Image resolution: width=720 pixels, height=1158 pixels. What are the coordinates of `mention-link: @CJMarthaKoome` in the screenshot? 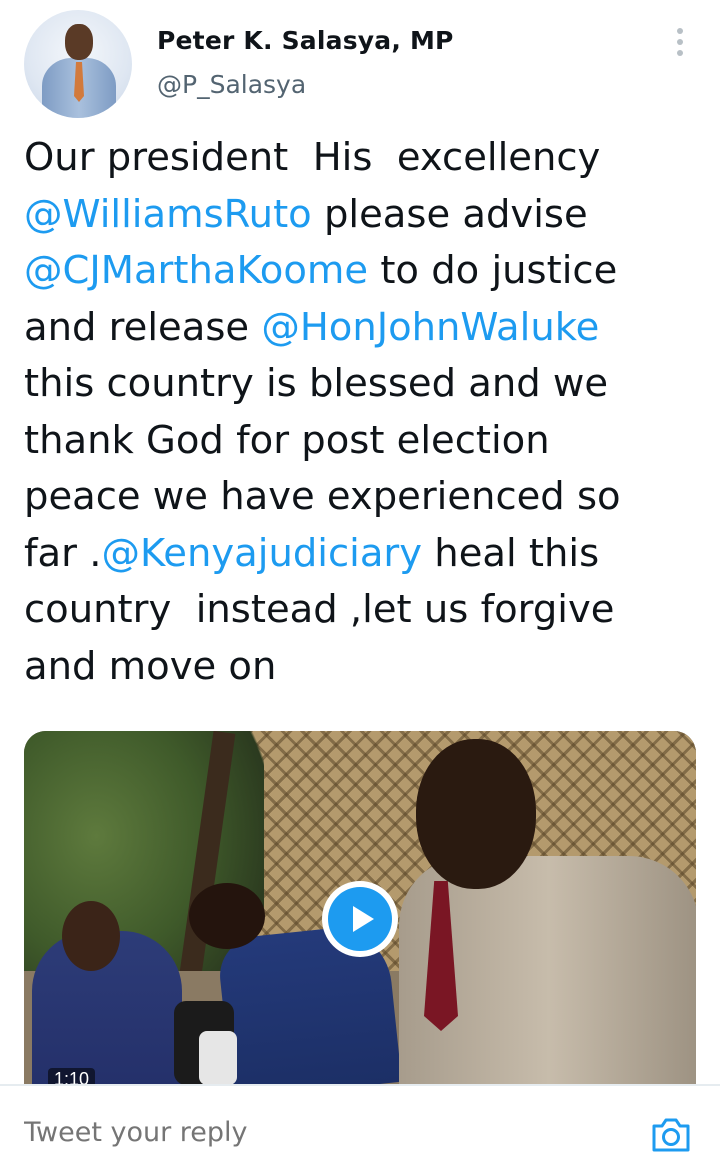 It's located at (196, 270).